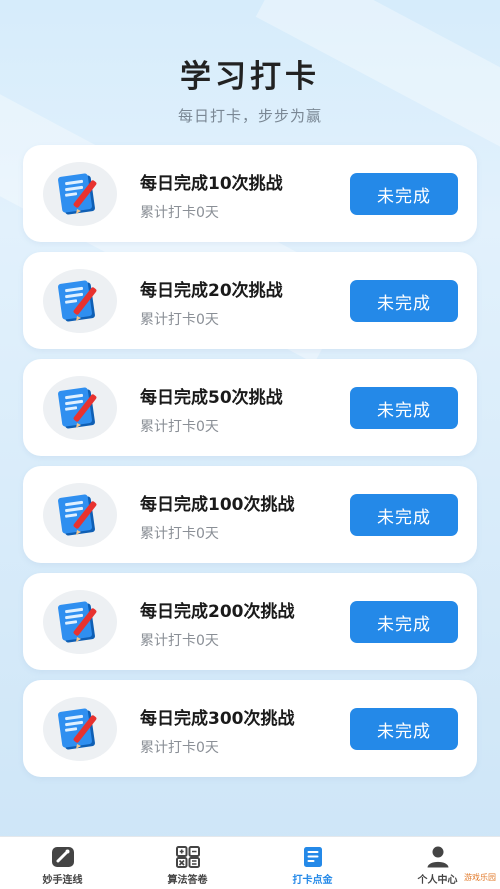 This screenshot has height=889, width=500. Describe the element at coordinates (62, 880) in the screenshot. I see `tab-label: 妙手连线` at that location.